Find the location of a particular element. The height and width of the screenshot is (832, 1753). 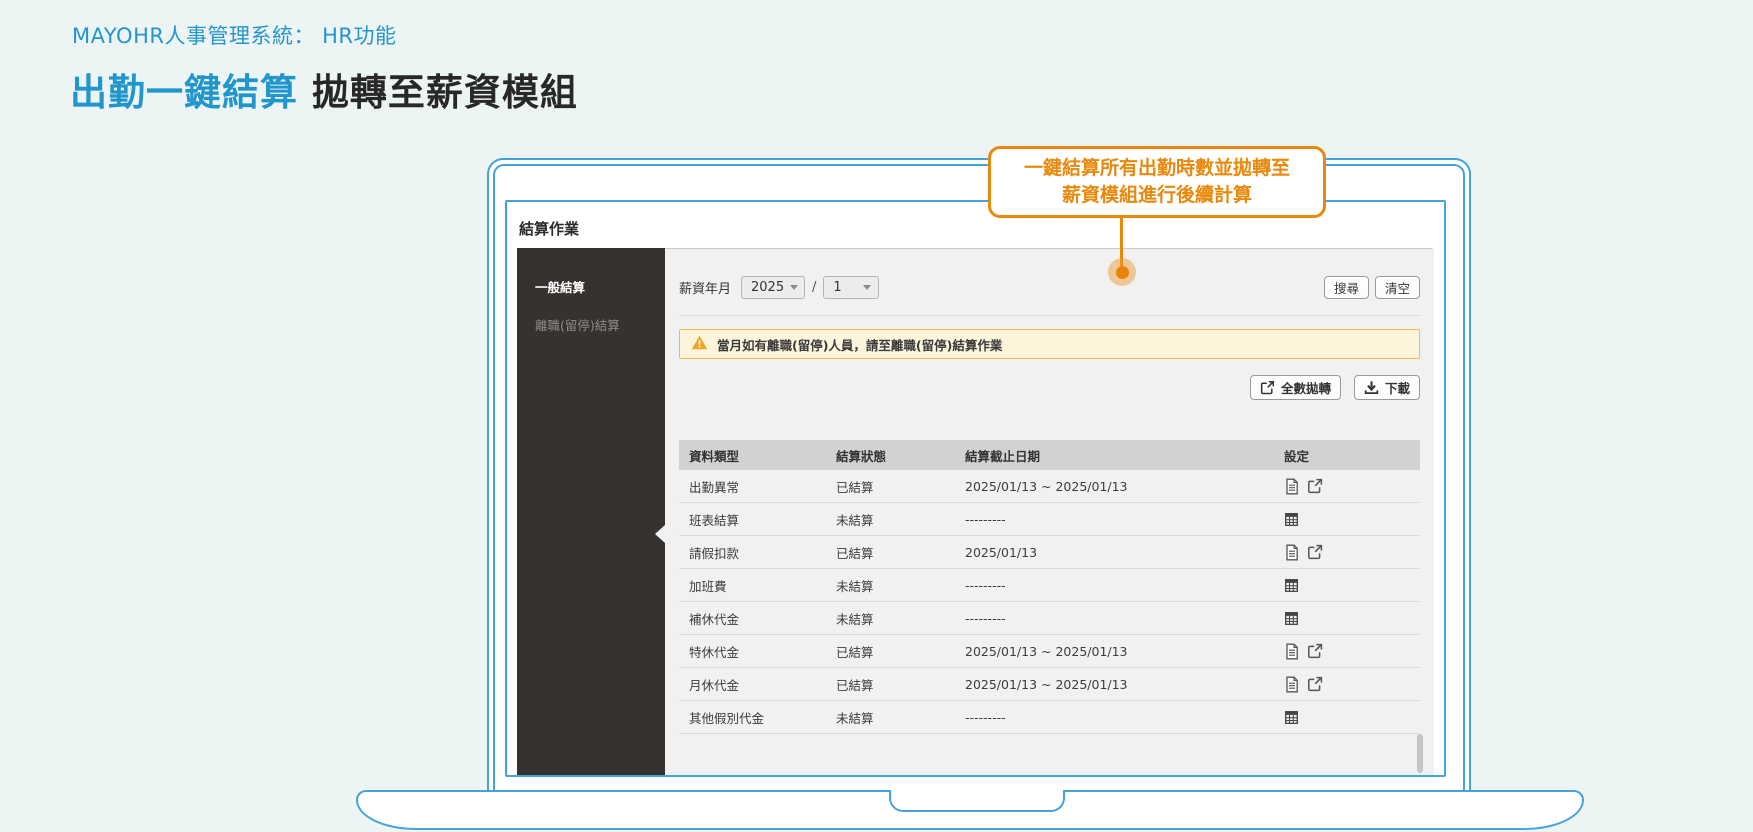

transfer-all-label: 全數拋轉 is located at coordinates (1305, 388).